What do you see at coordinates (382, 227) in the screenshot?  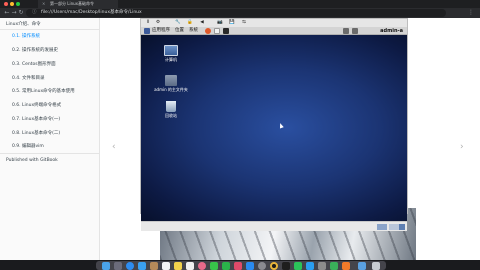 I see `vm-screen-icon` at bounding box center [382, 227].